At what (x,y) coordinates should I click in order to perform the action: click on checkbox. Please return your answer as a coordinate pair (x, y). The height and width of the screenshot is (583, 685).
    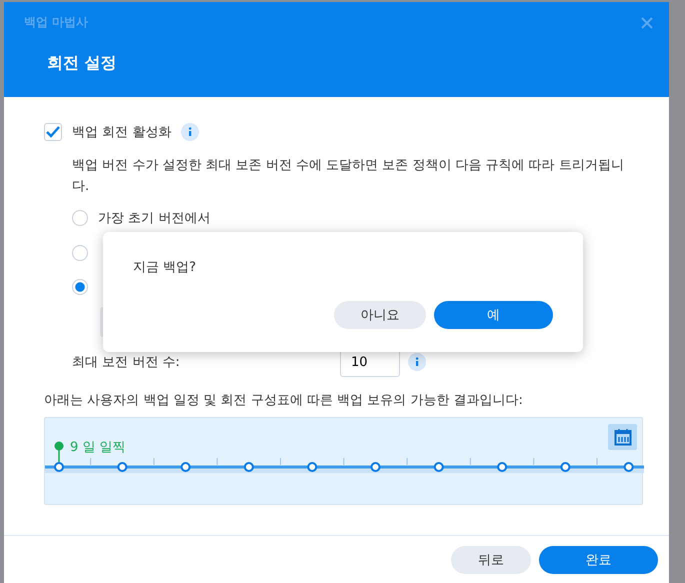
    Looking at the image, I should click on (53, 132).